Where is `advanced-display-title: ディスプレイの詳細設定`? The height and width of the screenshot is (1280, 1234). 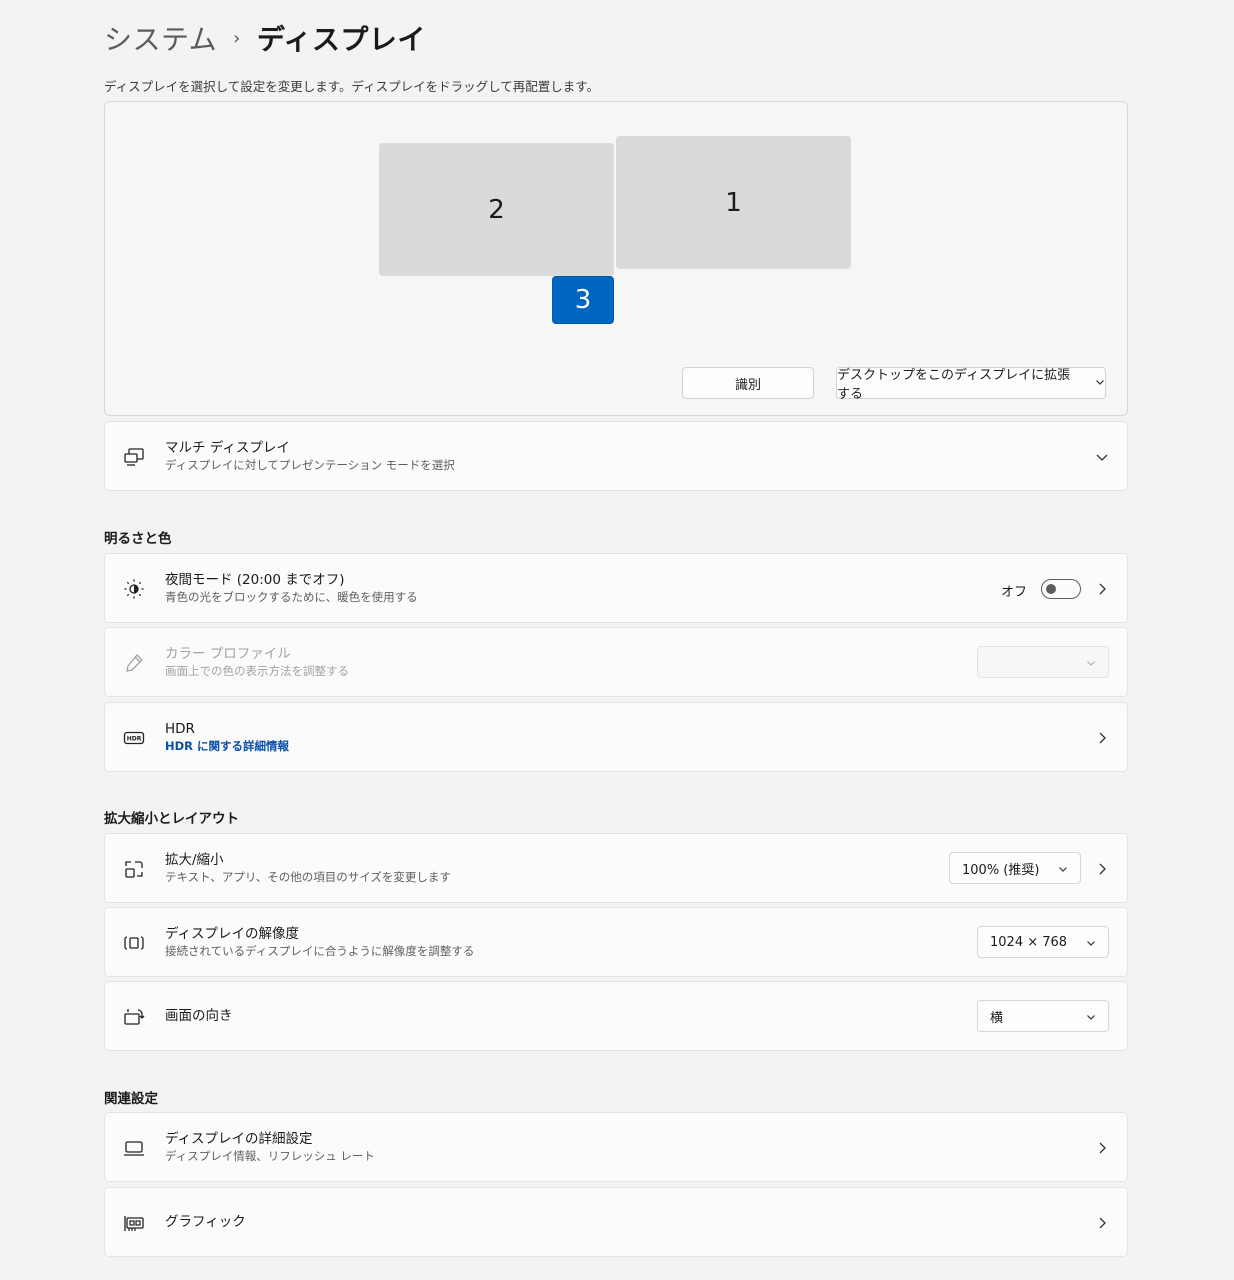 advanced-display-title: ディスプレイの詳細設定 is located at coordinates (239, 1139).